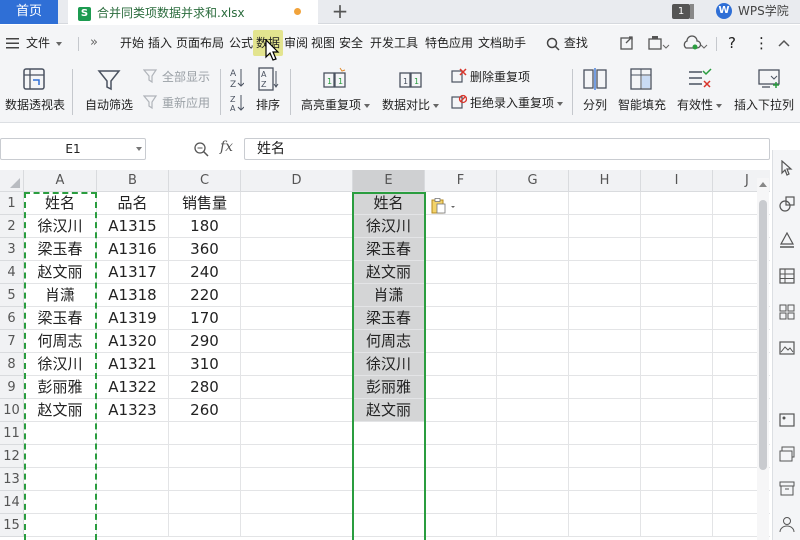 This screenshot has width=800, height=540. What do you see at coordinates (787, 239) in the screenshot?
I see `style-icon` at bounding box center [787, 239].